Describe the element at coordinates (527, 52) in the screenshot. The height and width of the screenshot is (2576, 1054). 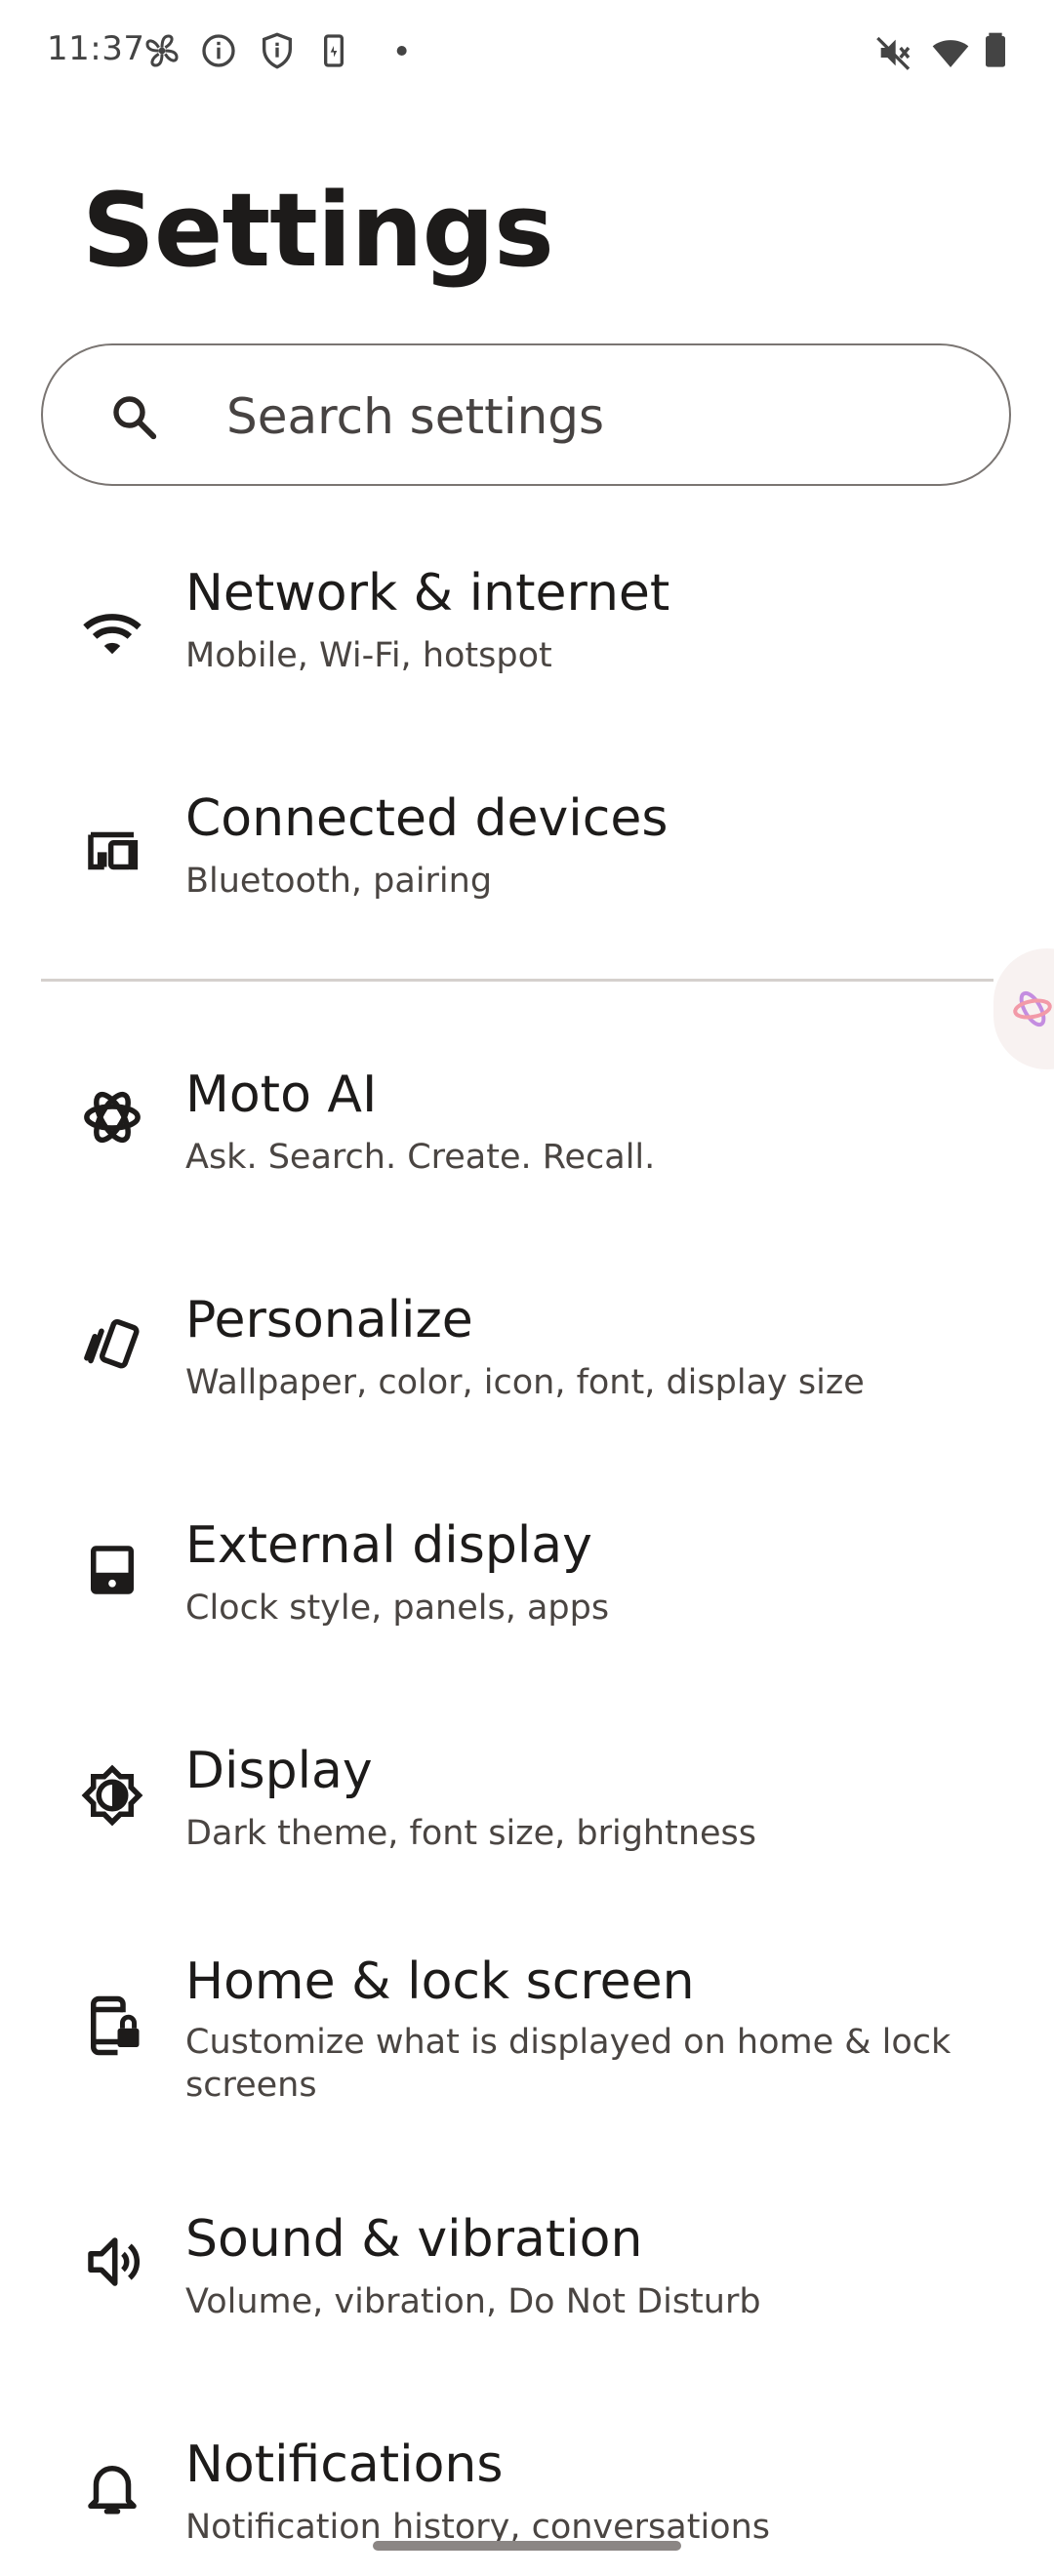
I see `status-bar: 11:37` at that location.